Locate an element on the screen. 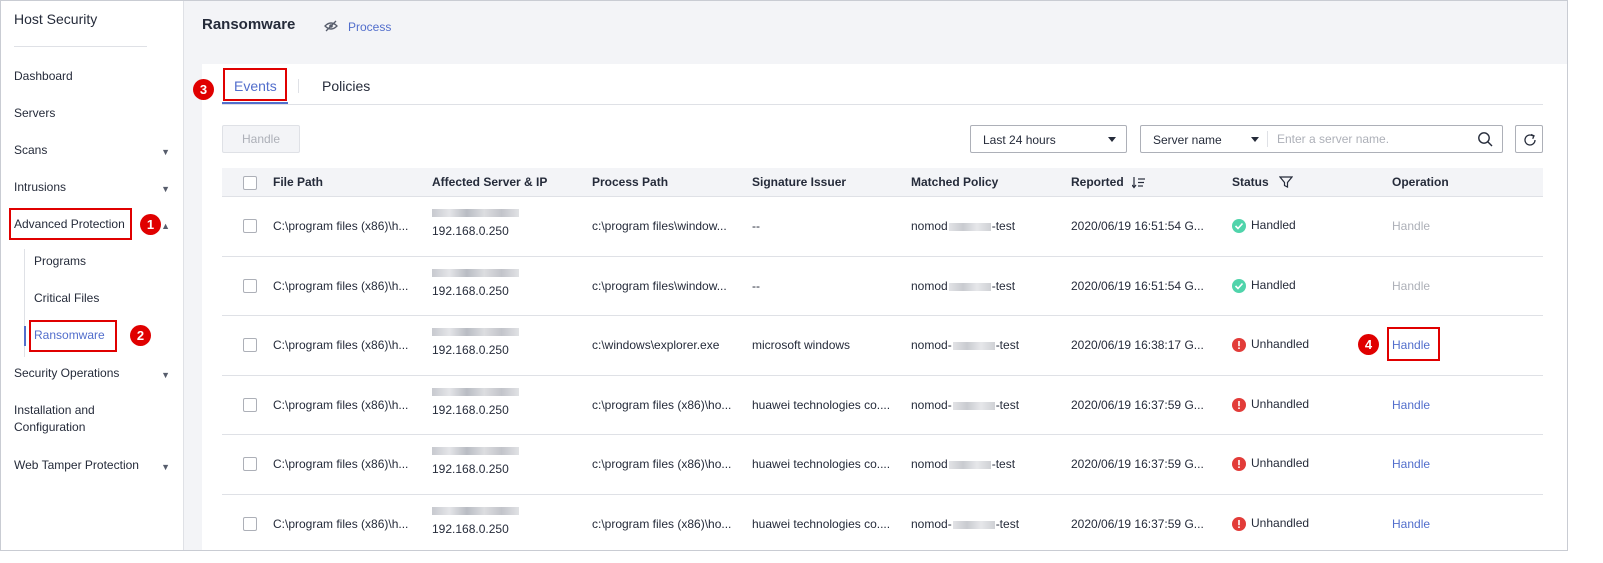 Image resolution: width=1603 pixels, height=563 pixels. cell-process-path: c:\windows\explorer.exe is located at coordinates (656, 345).